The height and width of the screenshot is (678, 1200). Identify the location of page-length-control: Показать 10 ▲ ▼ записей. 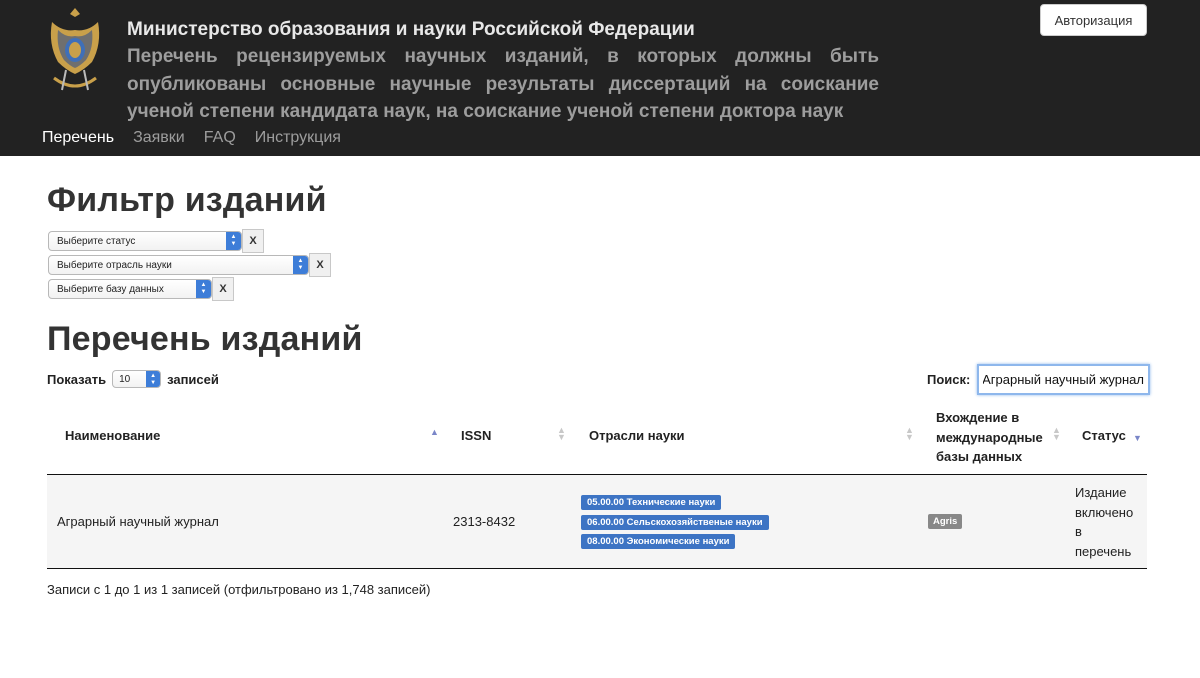
(133, 379).